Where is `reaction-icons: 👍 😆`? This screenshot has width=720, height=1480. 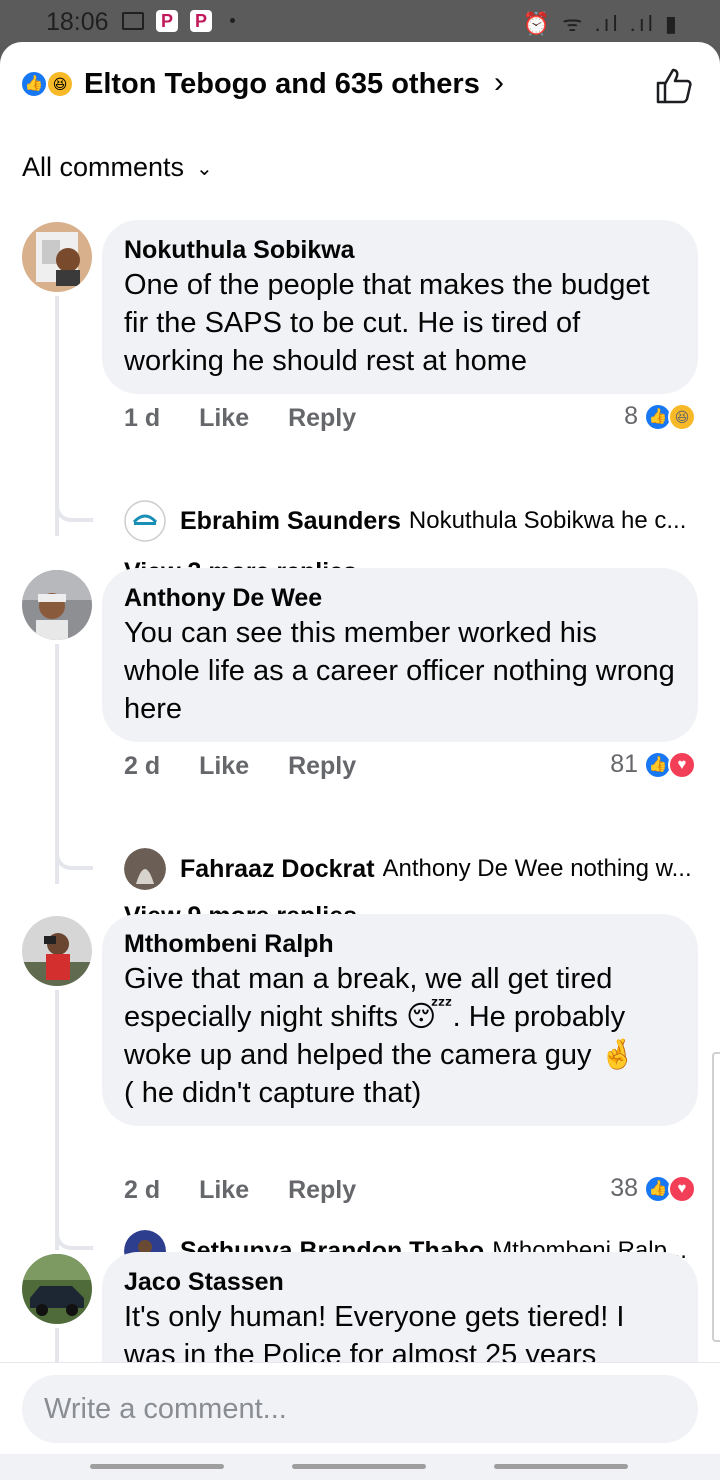 reaction-icons: 👍 😆 is located at coordinates (50, 85).